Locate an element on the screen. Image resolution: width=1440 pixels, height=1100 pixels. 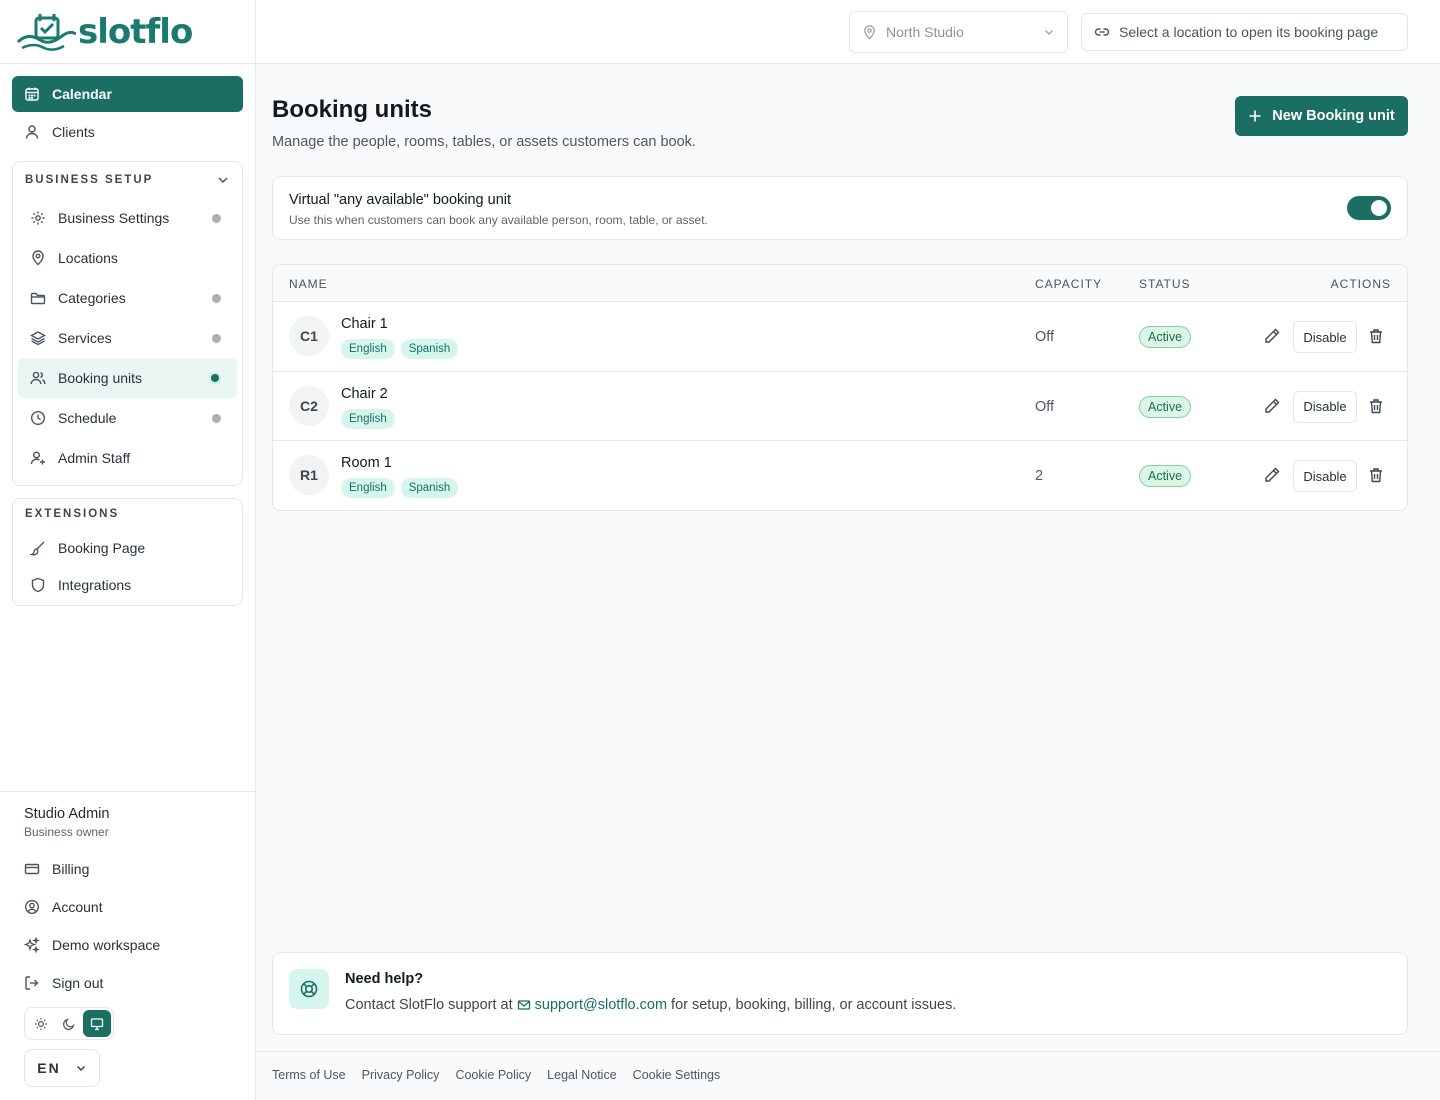
user-plus-icon is located at coordinates (38, 458).